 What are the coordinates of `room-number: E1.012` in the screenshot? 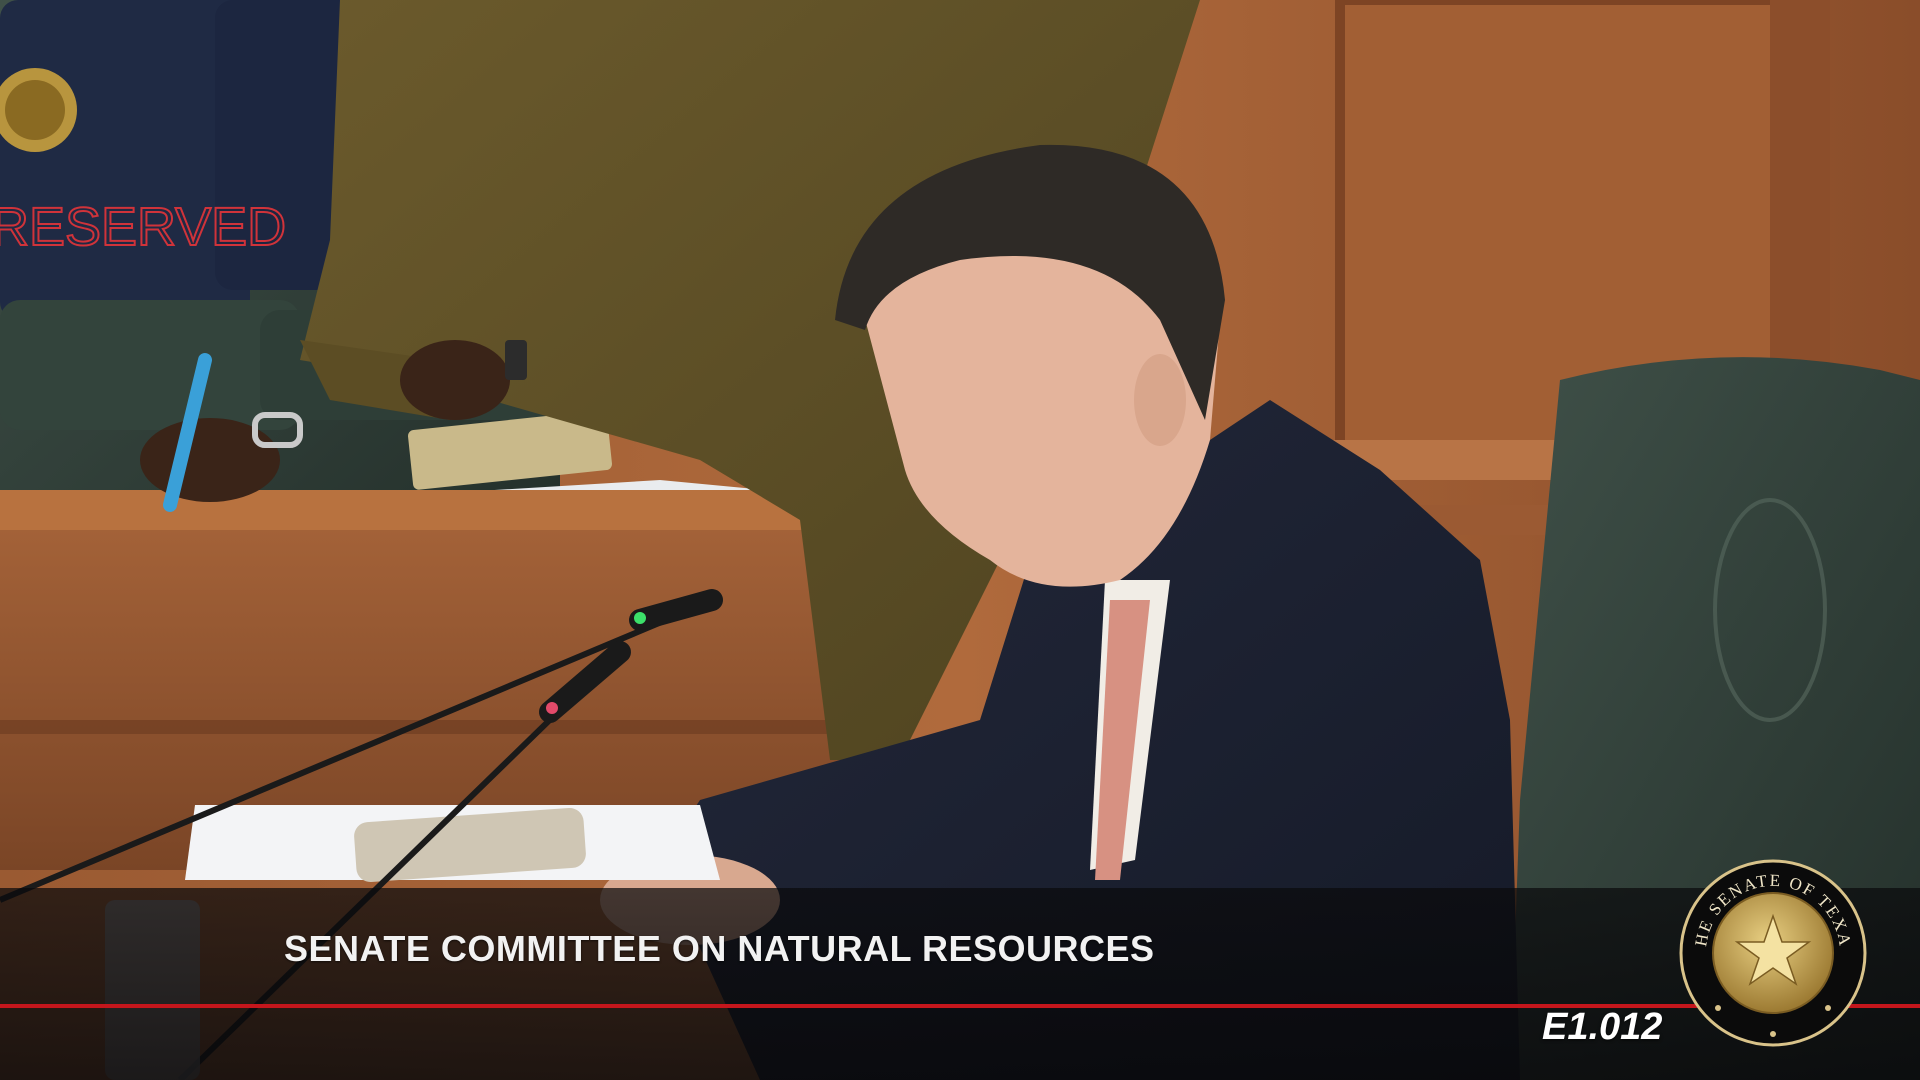 It's located at (1602, 1027).